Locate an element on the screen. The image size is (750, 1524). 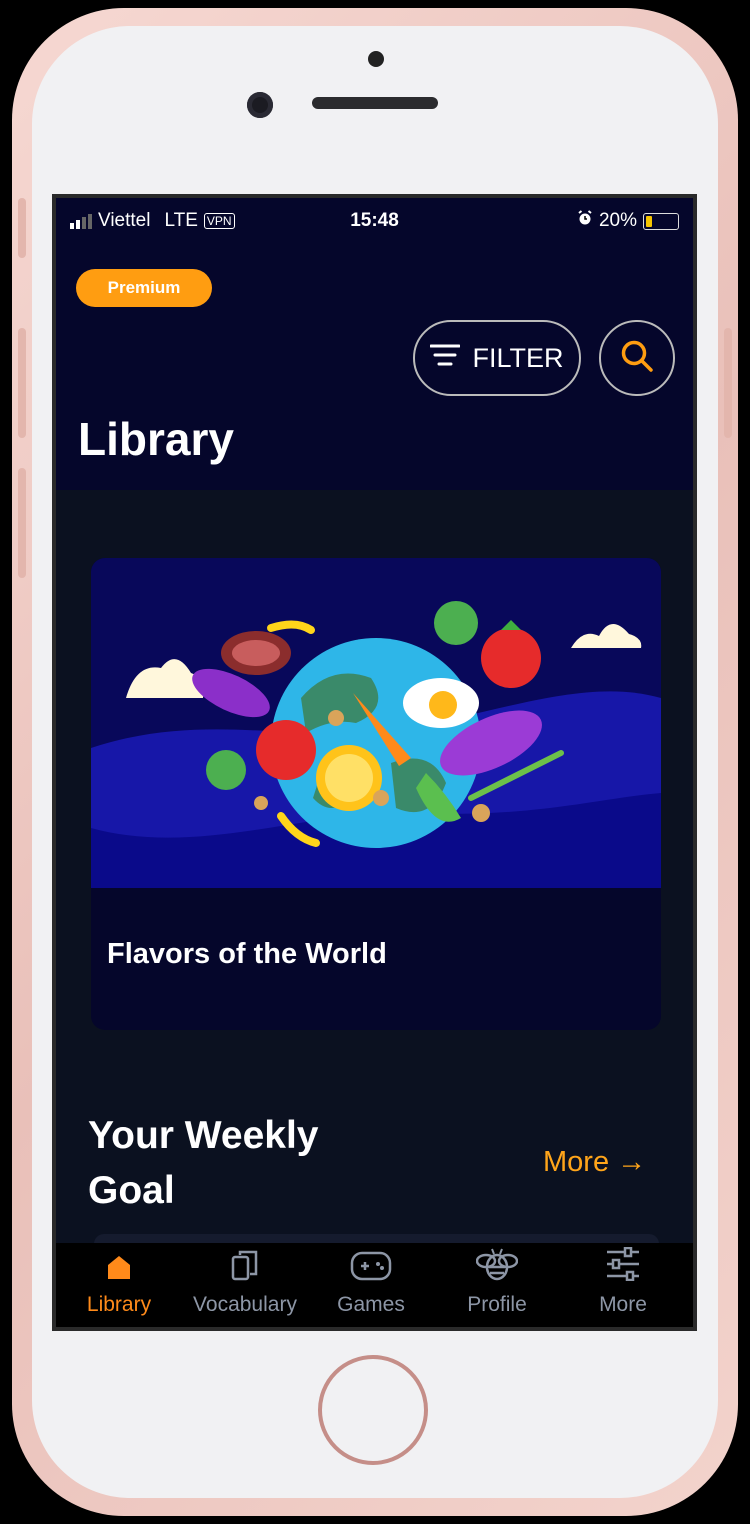
gamepad-icon is located at coordinates (371, 1269).